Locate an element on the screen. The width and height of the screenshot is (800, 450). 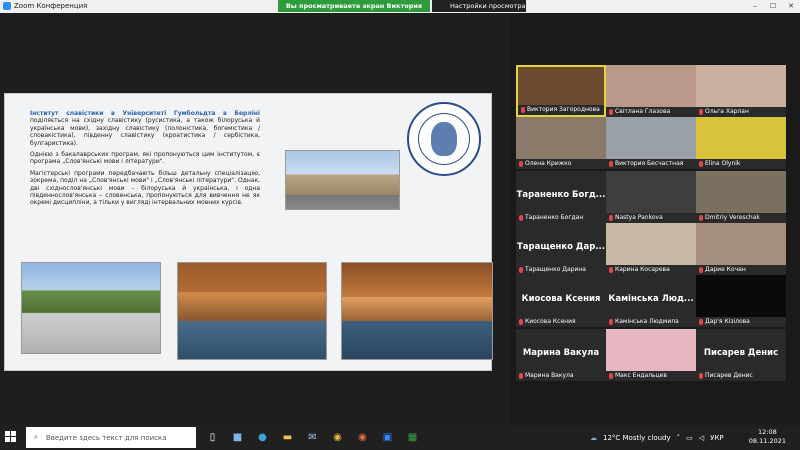
zoom-icon is located at coordinates (7, 6).